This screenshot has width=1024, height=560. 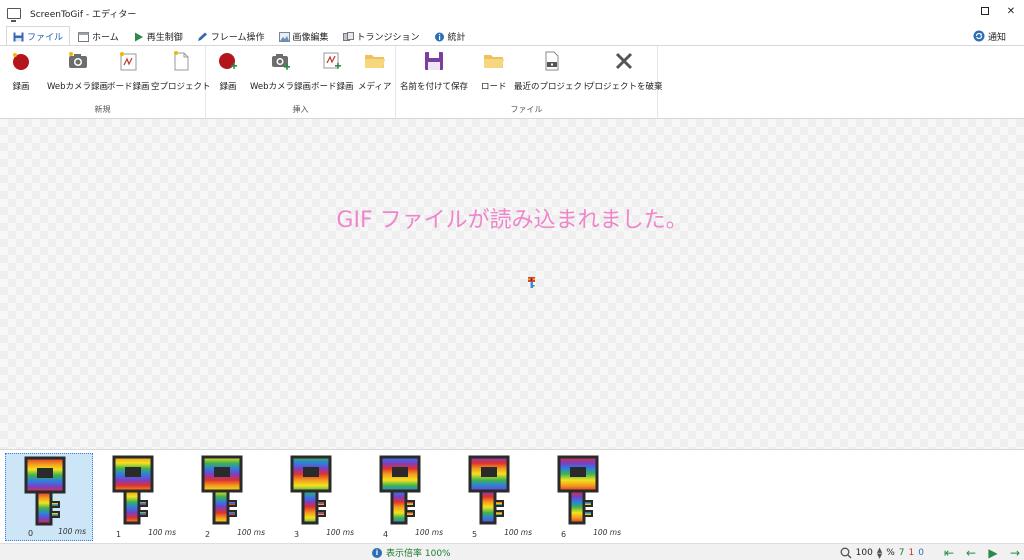 I want to click on record-plus-icon, so click(x=228, y=61).